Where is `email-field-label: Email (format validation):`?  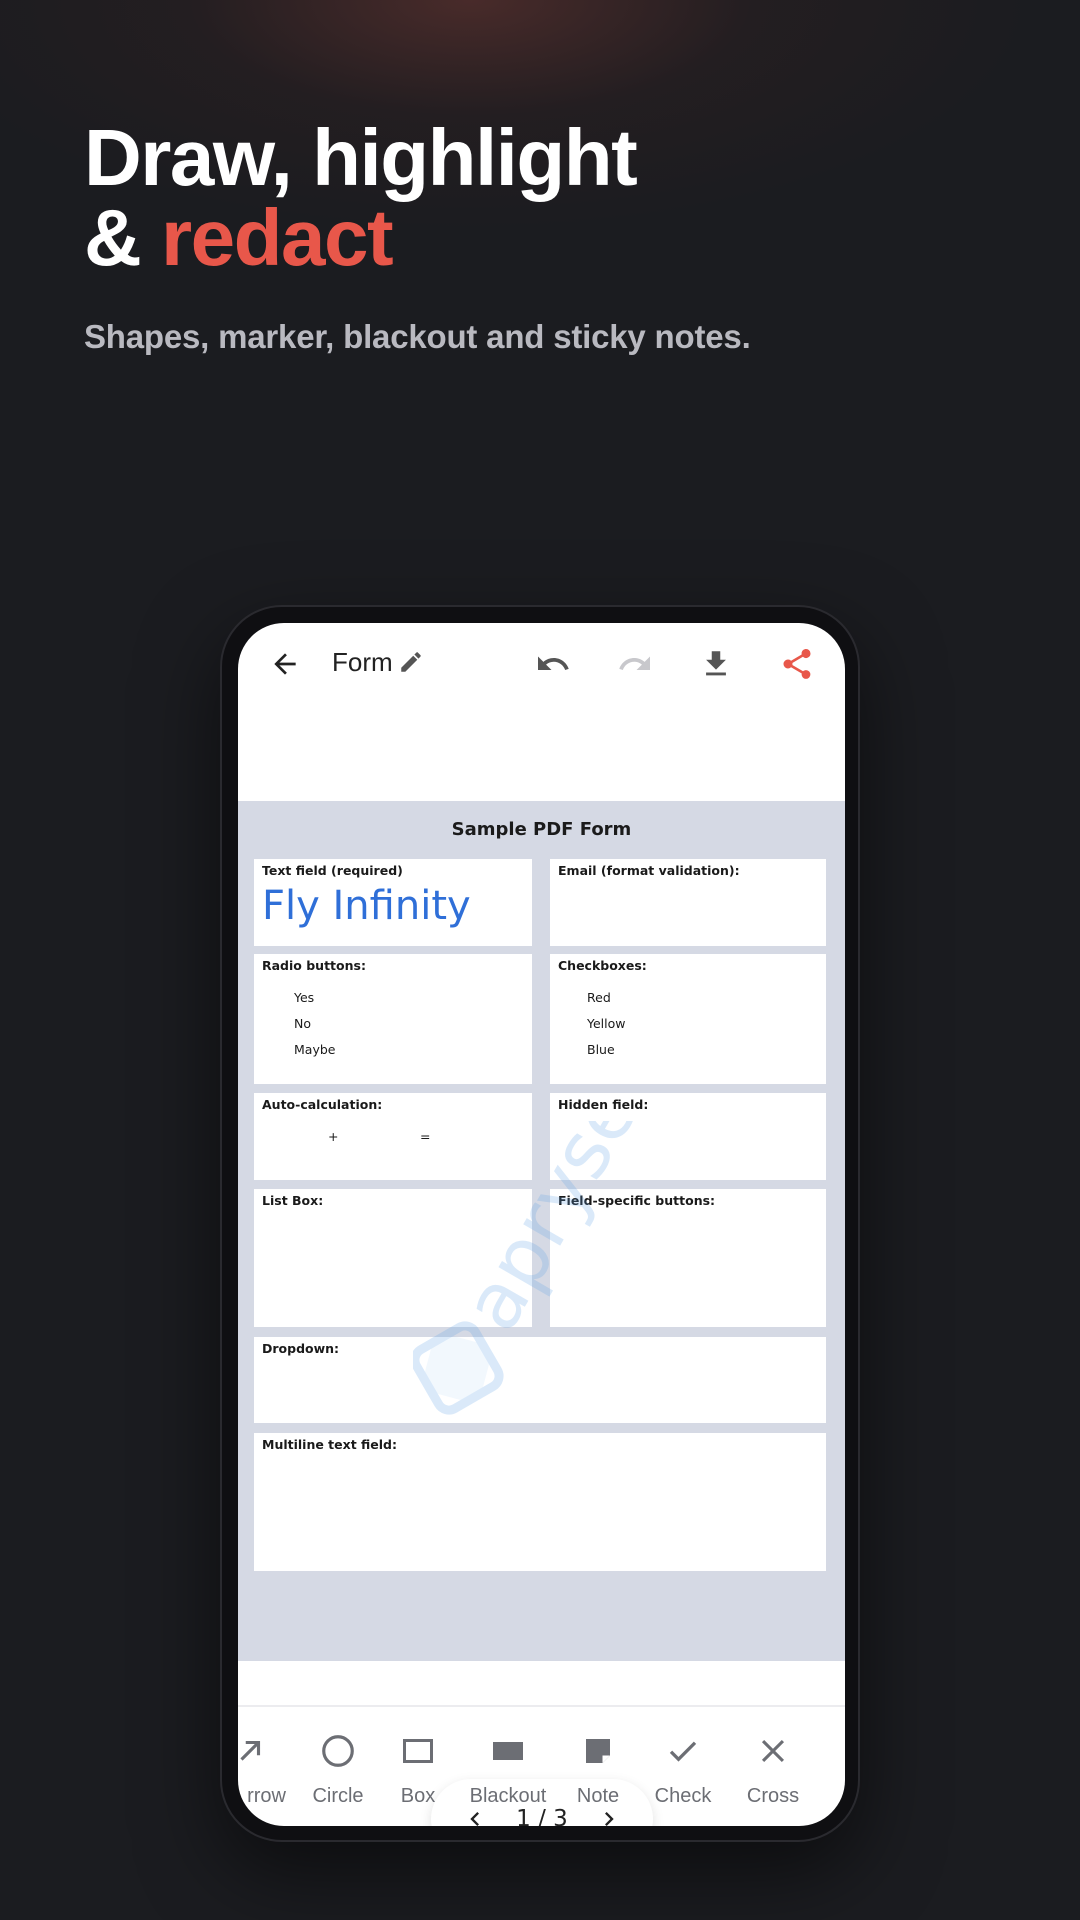
email-field-label: Email (format validation): is located at coordinates (649, 870).